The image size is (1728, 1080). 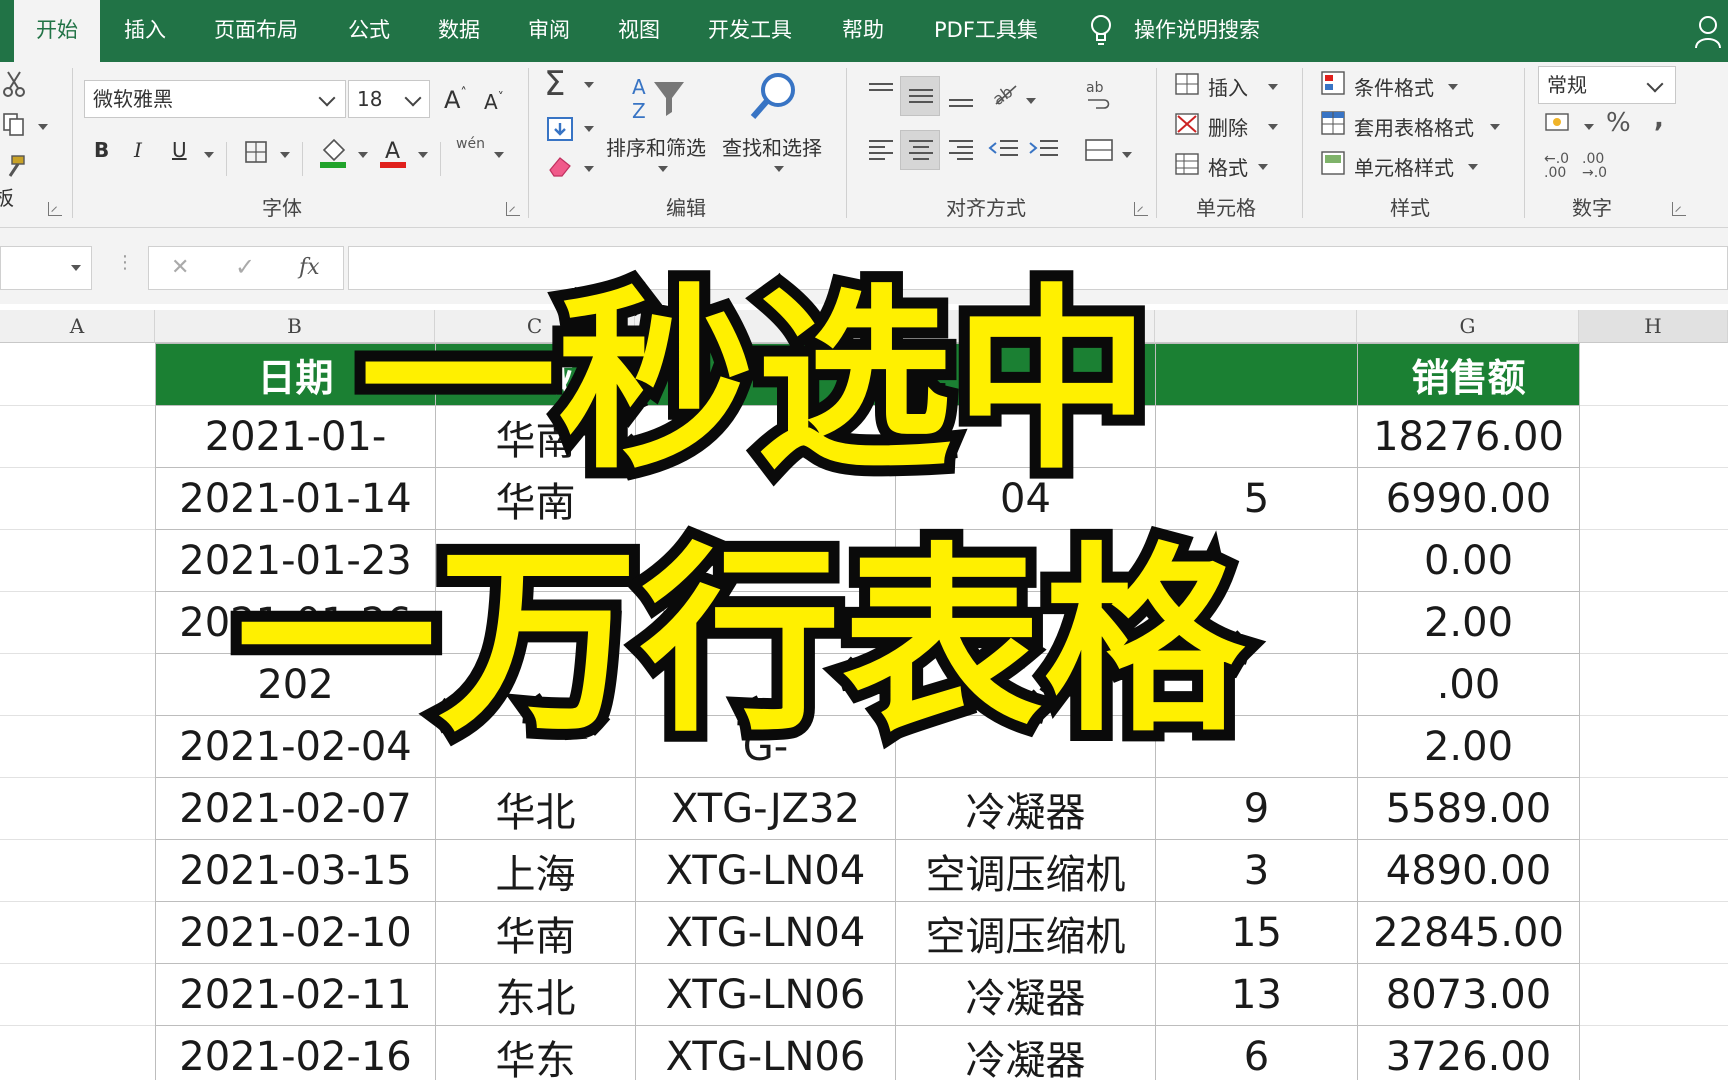 What do you see at coordinates (15, 167) in the screenshot?
I see `format-painter-icon` at bounding box center [15, 167].